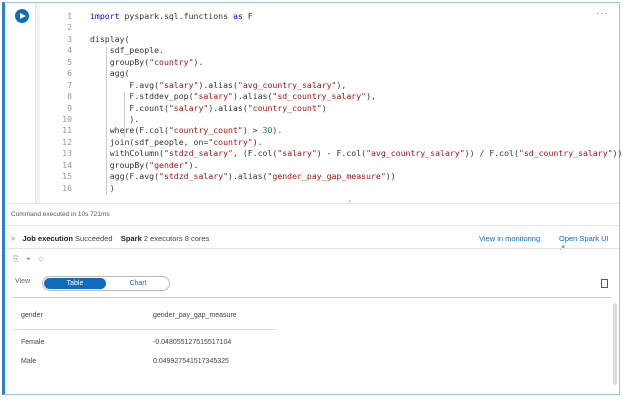  What do you see at coordinates (69, 38) in the screenshot?
I see `line-number: 3` at bounding box center [69, 38].